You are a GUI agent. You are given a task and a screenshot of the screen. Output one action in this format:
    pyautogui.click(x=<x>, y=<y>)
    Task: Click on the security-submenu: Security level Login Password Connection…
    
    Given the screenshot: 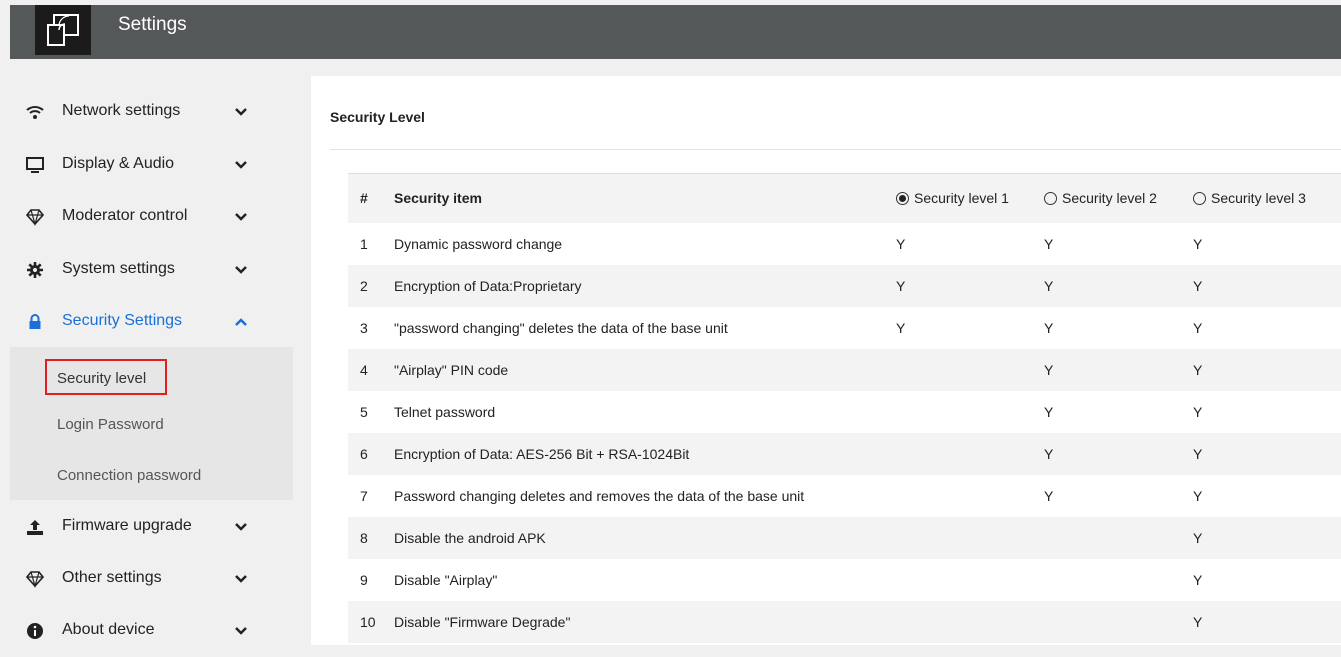 What is the action you would take?
    pyautogui.click(x=151, y=423)
    